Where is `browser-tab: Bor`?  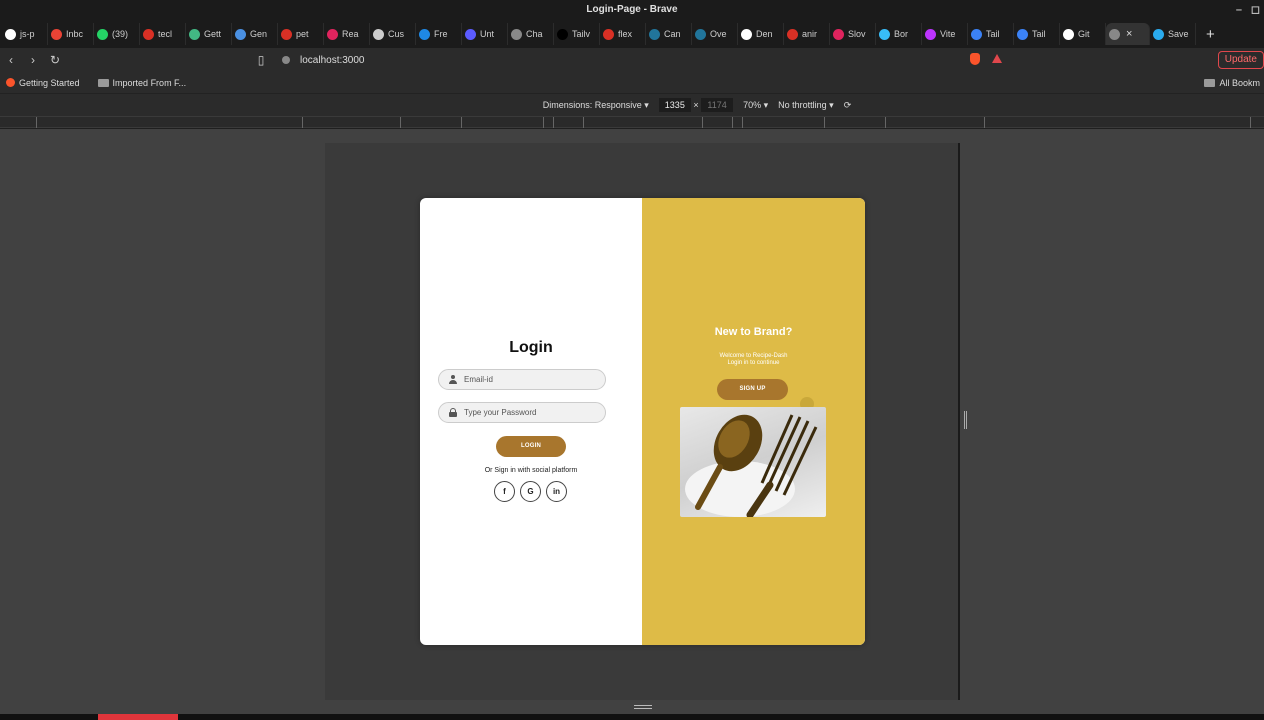 browser-tab: Bor is located at coordinates (899, 34).